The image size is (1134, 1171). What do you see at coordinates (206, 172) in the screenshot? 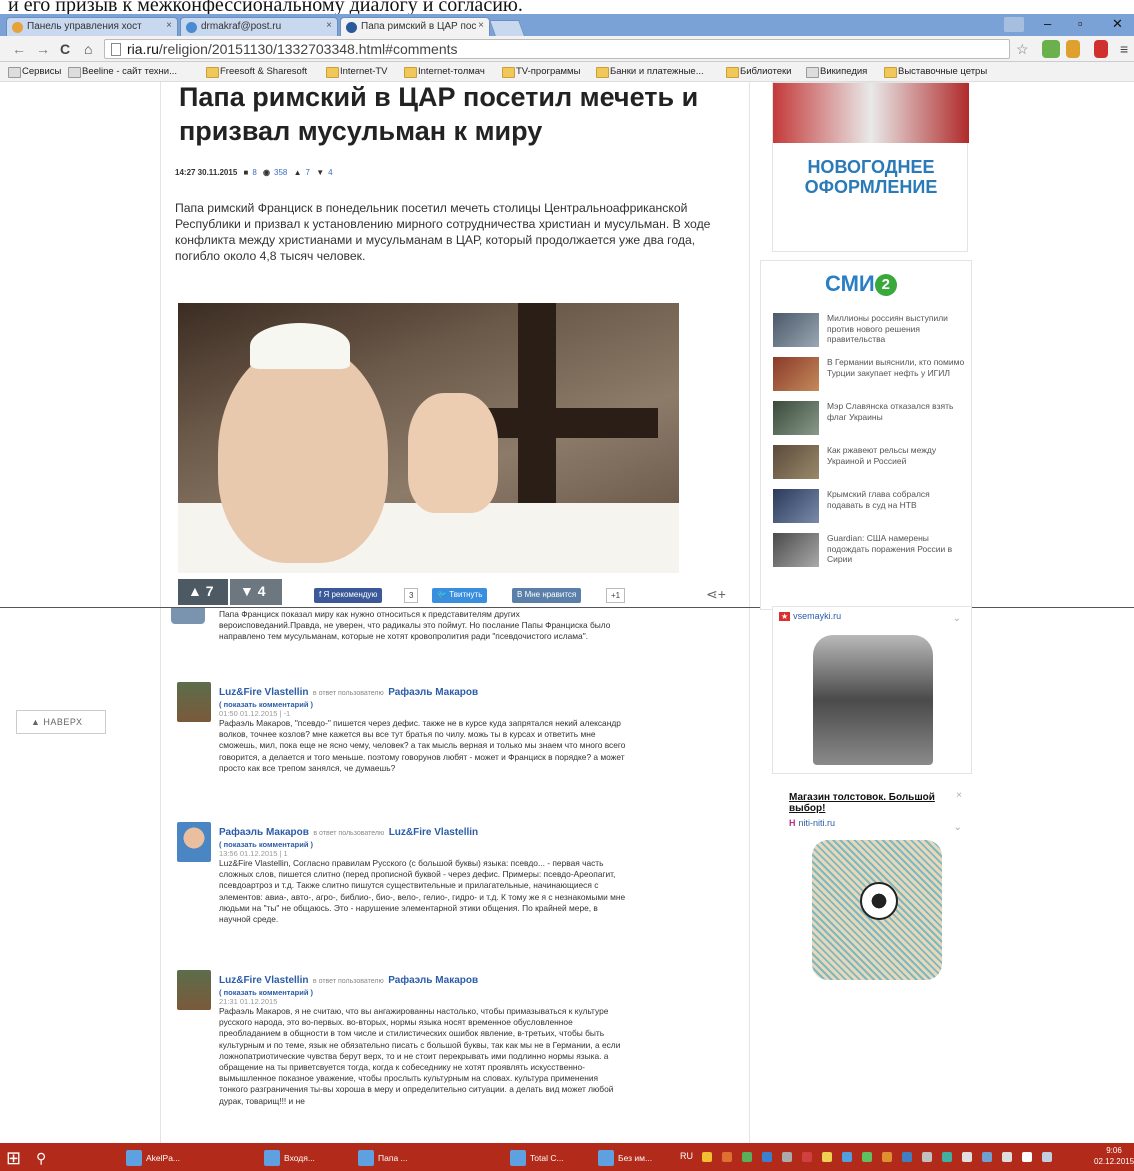
I see `article-time: 14:27 30.11.2015` at bounding box center [206, 172].